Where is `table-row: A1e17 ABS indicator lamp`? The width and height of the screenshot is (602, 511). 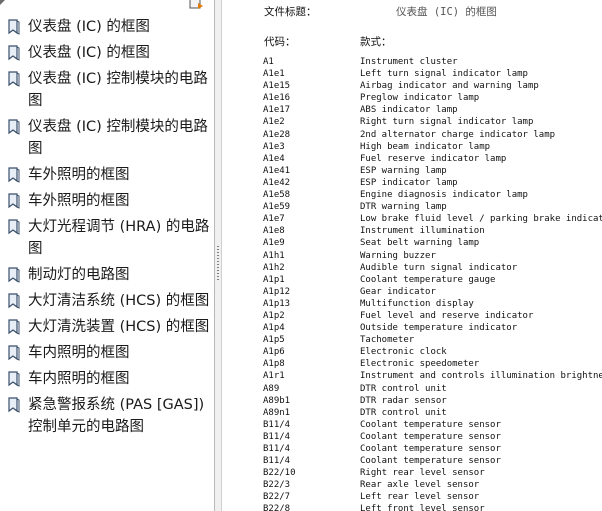
table-row: A1e17 ABS indicator lamp is located at coordinates (412, 110).